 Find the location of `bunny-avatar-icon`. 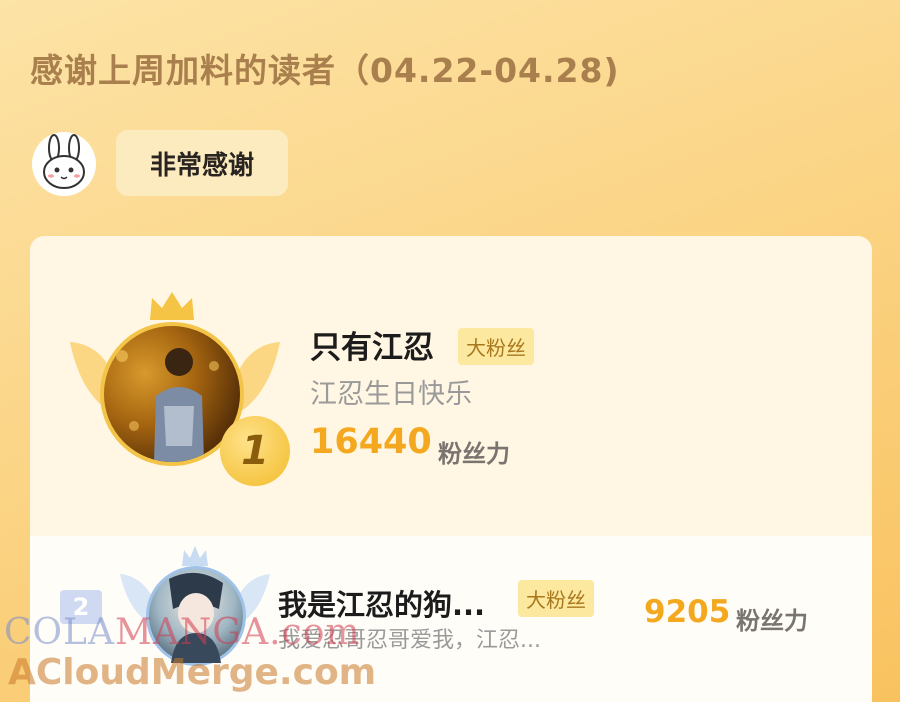

bunny-avatar-icon is located at coordinates (64, 164).